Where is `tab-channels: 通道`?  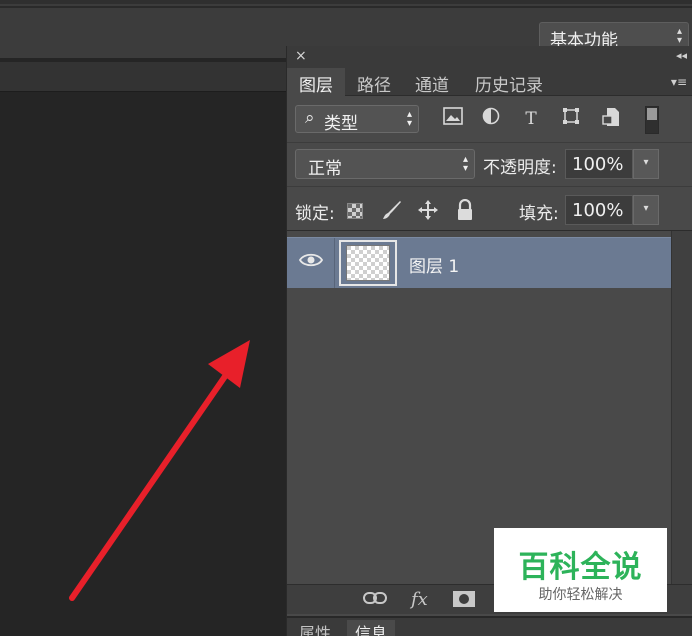
tab-channels: 通道 is located at coordinates (432, 82).